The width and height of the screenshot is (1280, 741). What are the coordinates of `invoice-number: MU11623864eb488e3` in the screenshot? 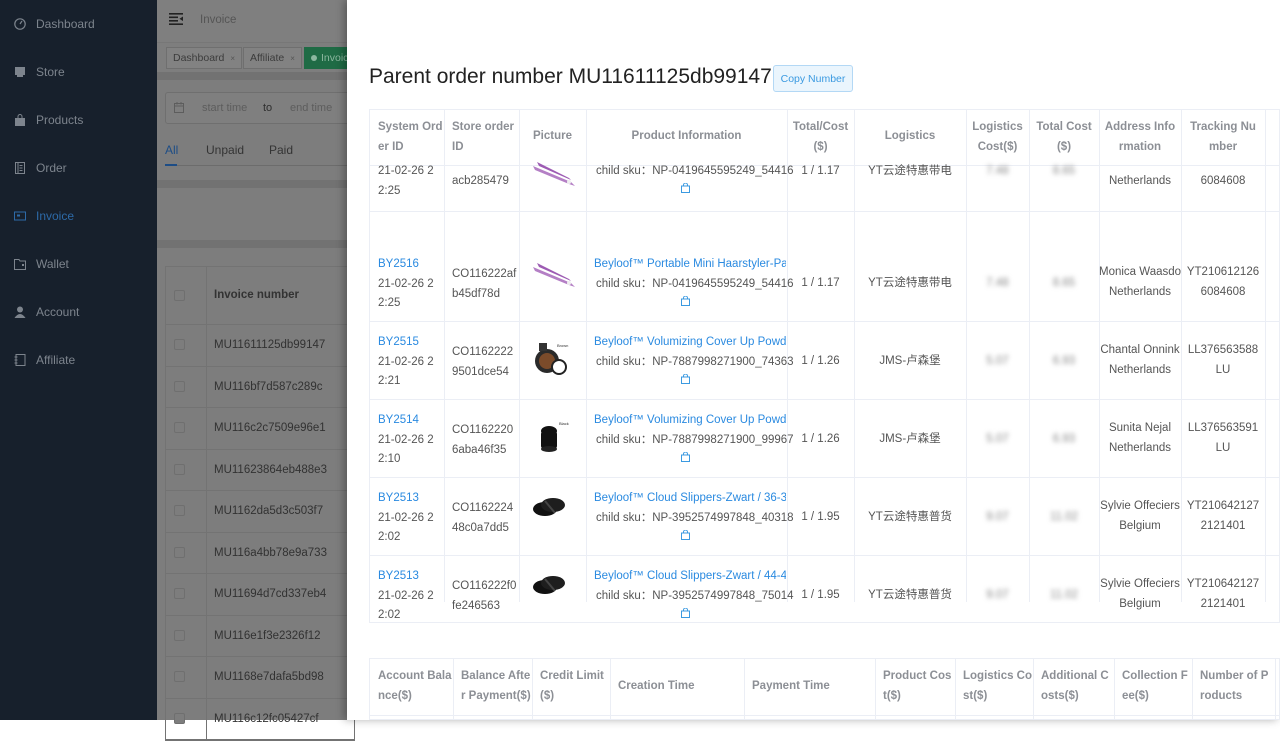 It's located at (270, 470).